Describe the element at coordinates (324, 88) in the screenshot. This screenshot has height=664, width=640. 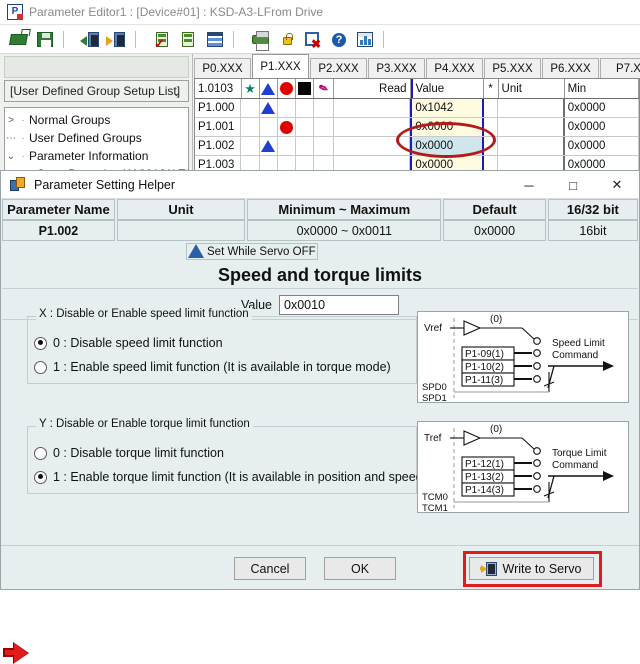
I see `pen-icon: ✎` at that location.